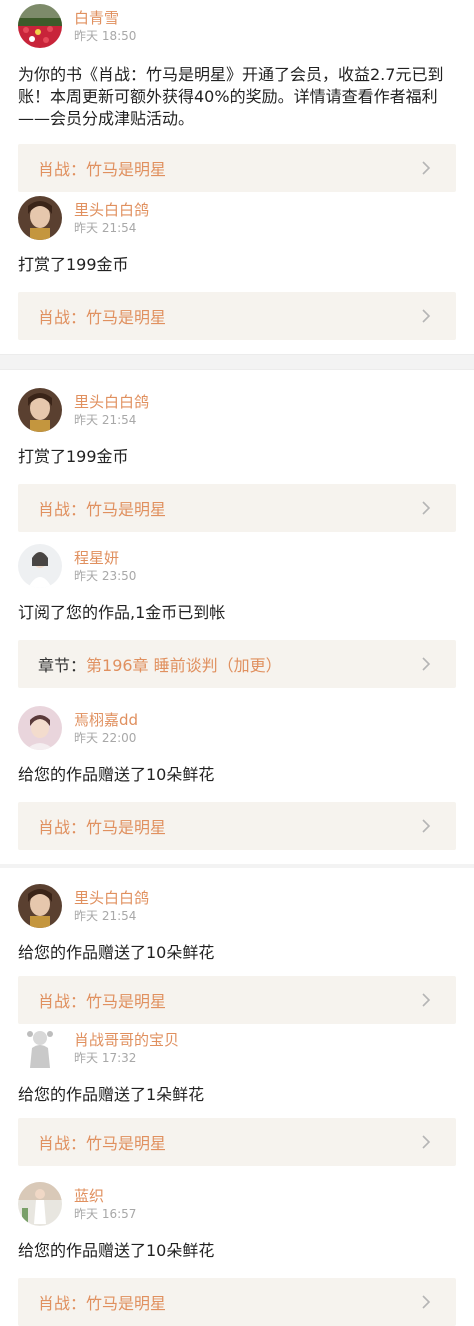 The image size is (474, 1326). What do you see at coordinates (237, 1246) in the screenshot?
I see `notification-item: 蓝织 昨天 16:57 给您的作品赠送了10朵鲜花 肖战：竹马是明星` at bounding box center [237, 1246].